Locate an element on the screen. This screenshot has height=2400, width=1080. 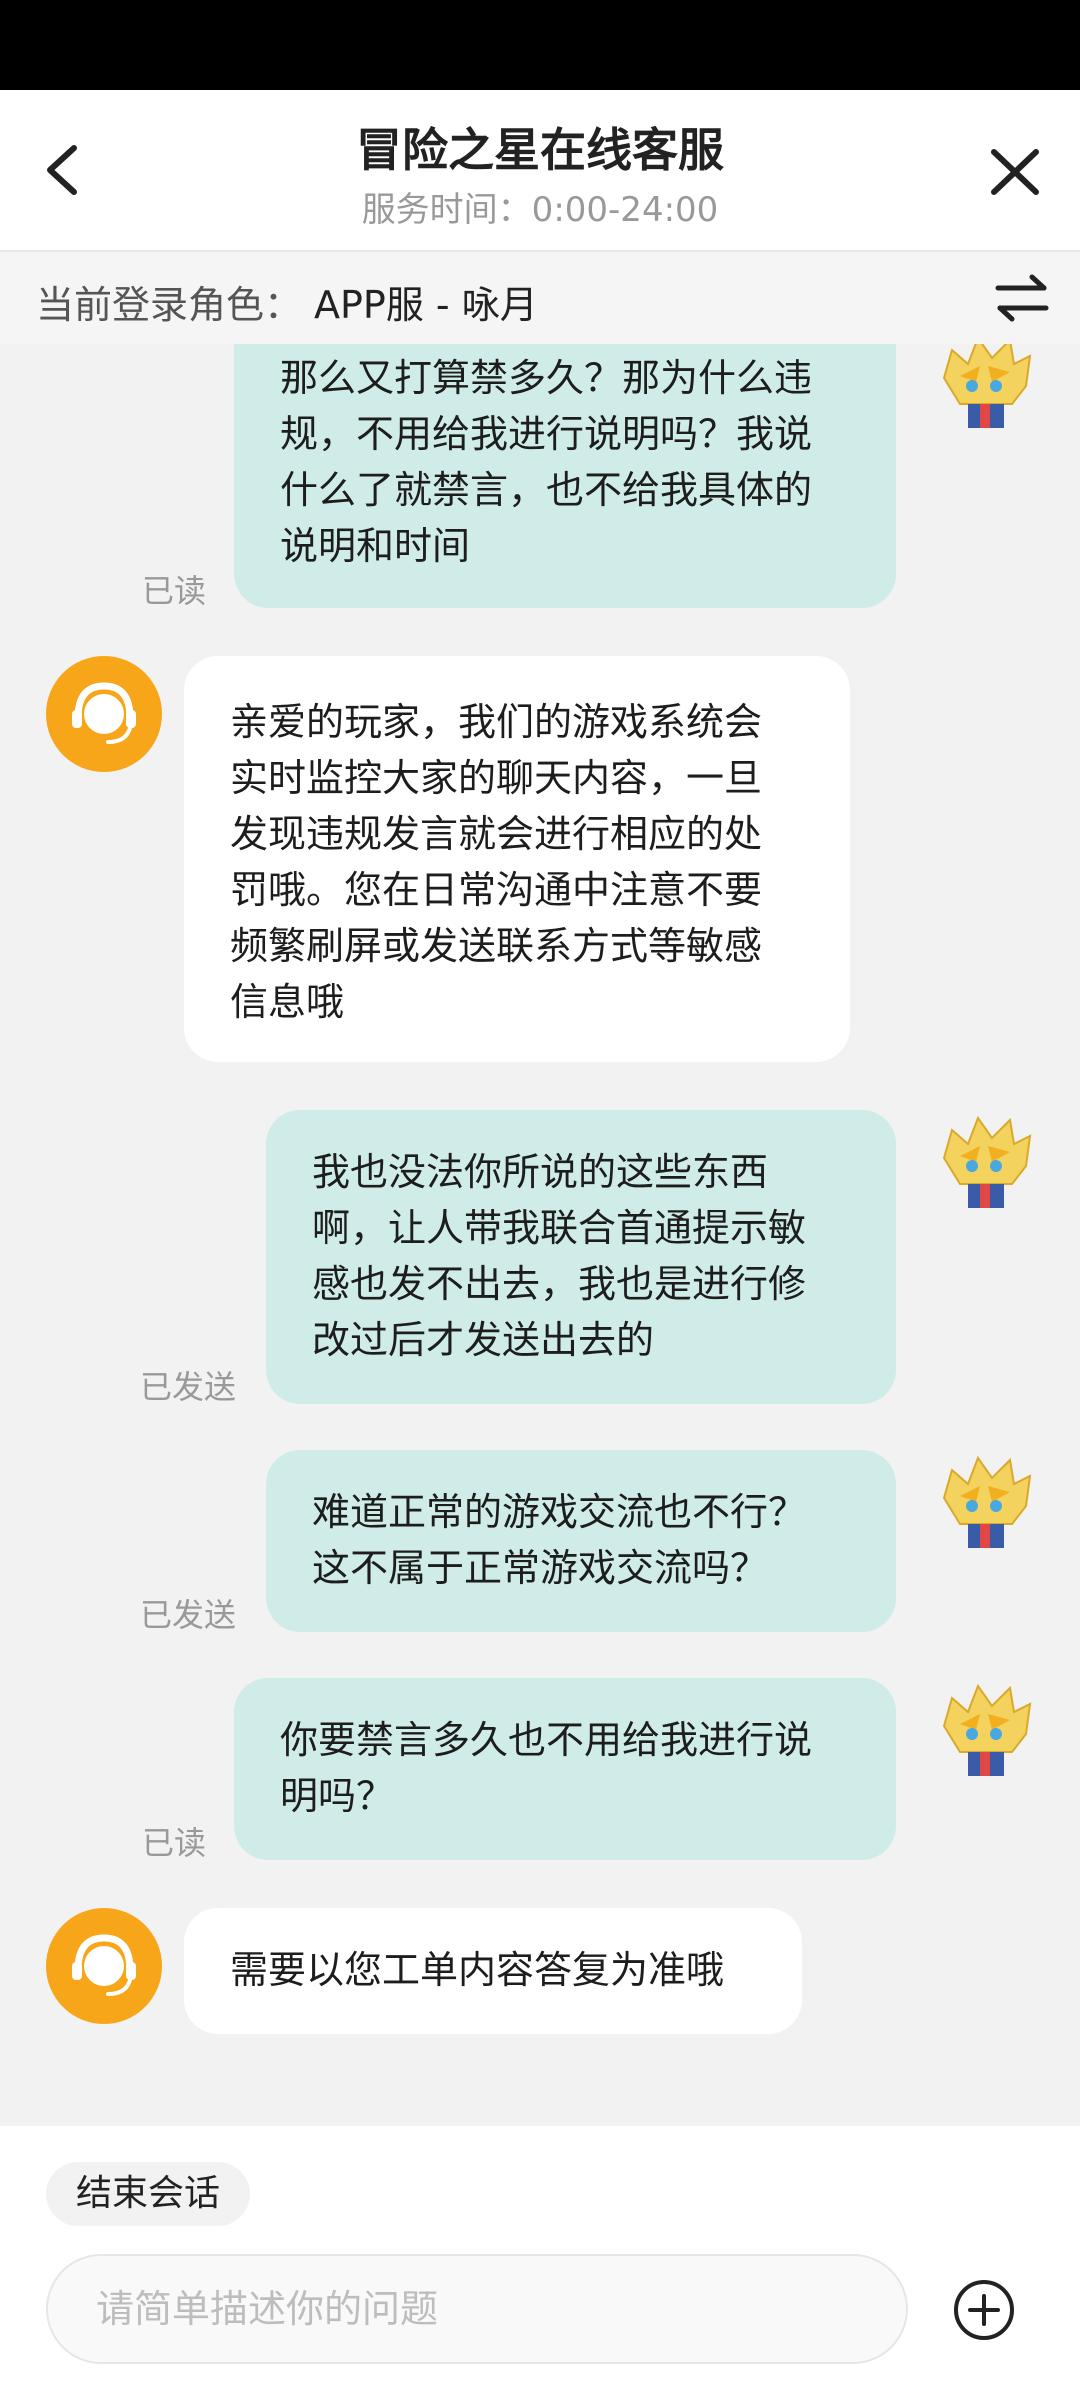
message-line: 频繁刷屏或发送联系方式等敏感 is located at coordinates (496, 946).